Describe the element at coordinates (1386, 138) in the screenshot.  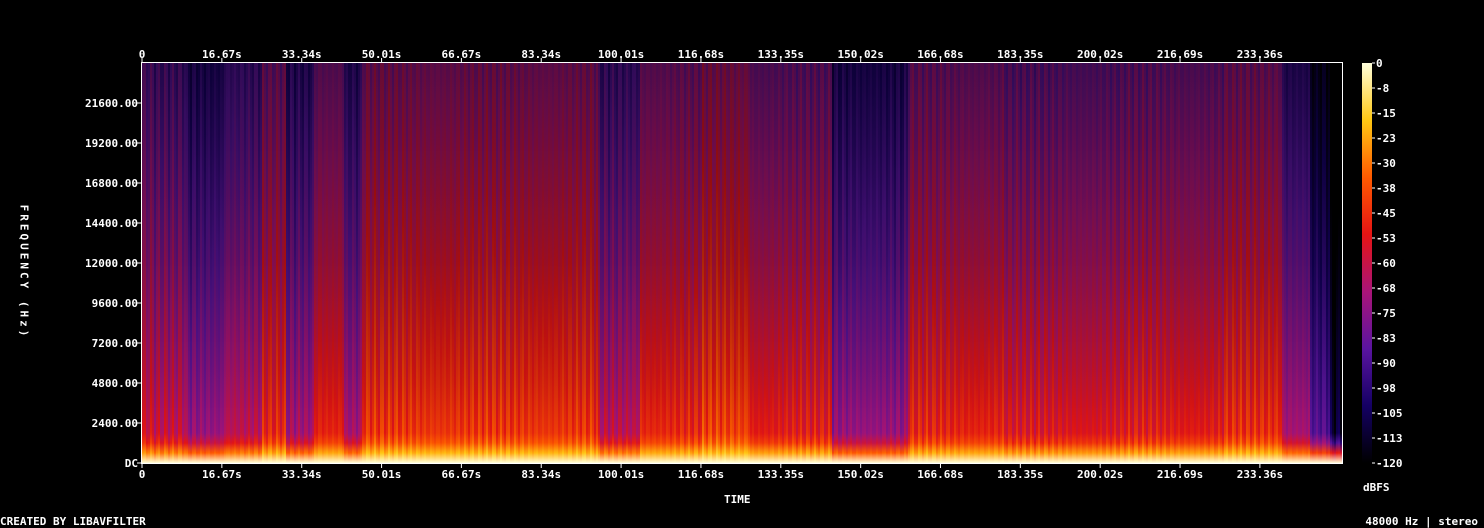
I see `colorbar-tick-label: -23` at that location.